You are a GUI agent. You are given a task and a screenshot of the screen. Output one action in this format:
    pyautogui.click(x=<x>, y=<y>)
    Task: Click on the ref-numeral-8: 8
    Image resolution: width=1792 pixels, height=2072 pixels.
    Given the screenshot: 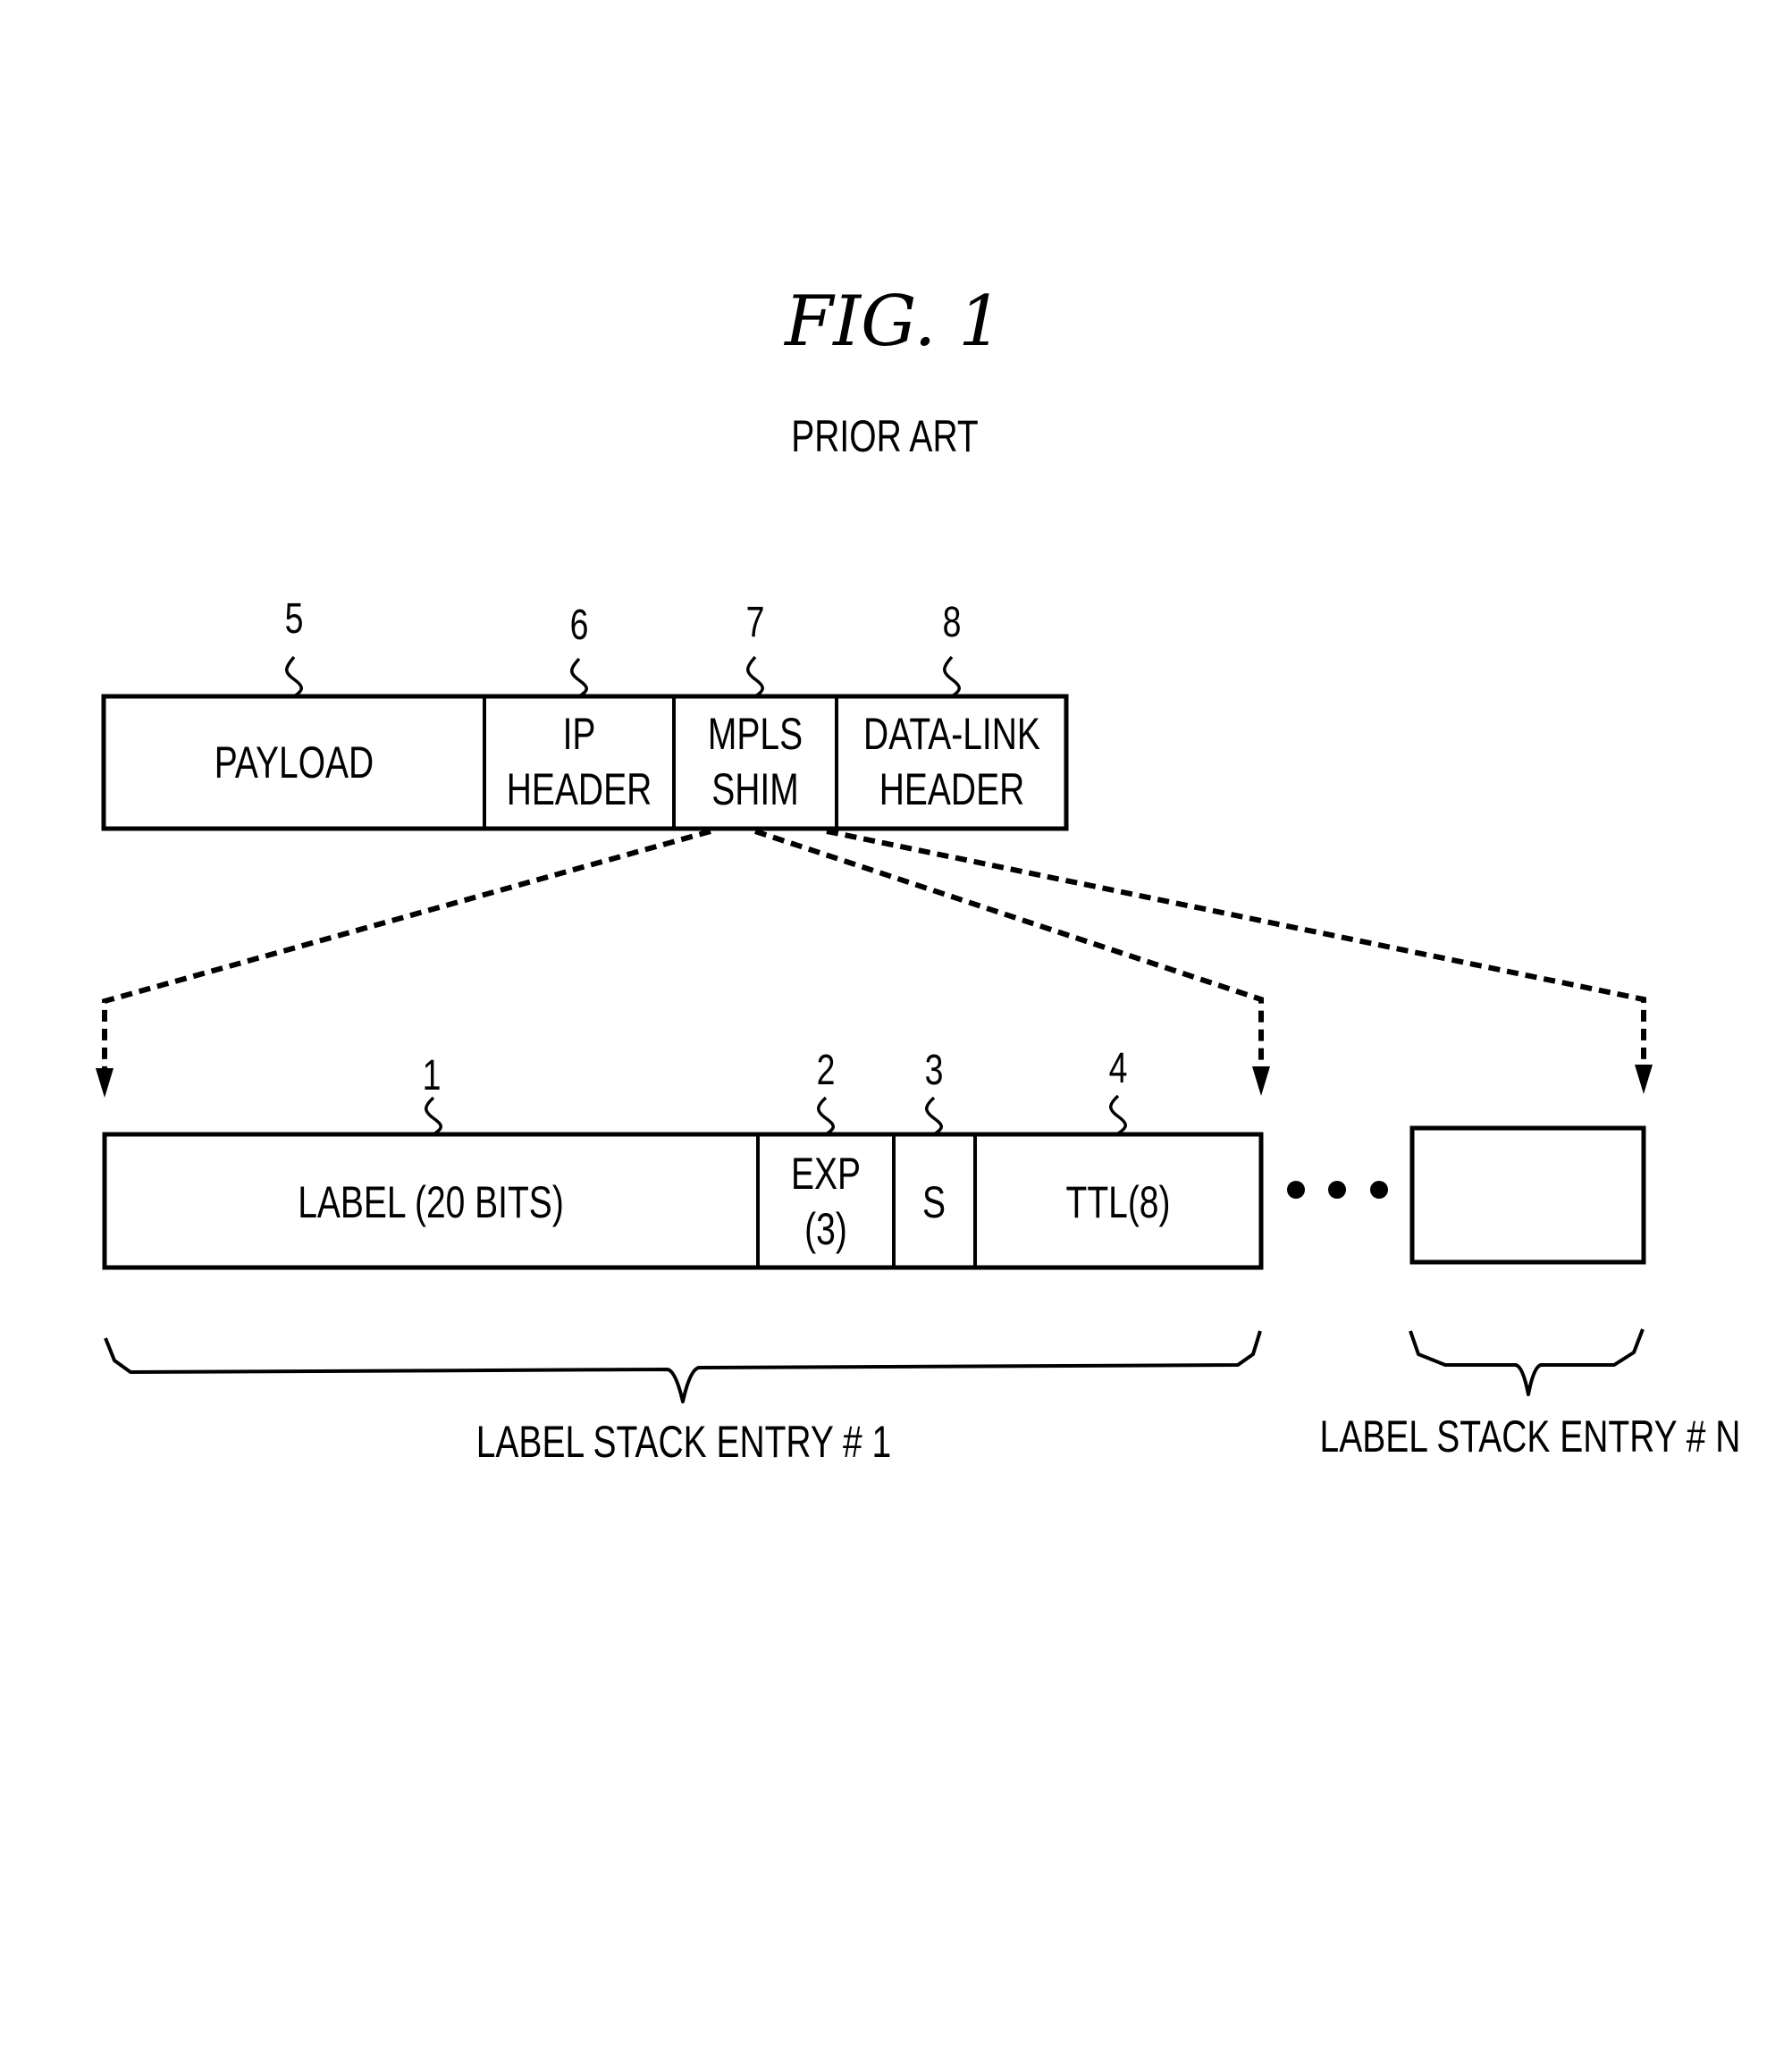 What is the action you would take?
    pyautogui.click(x=953, y=623)
    